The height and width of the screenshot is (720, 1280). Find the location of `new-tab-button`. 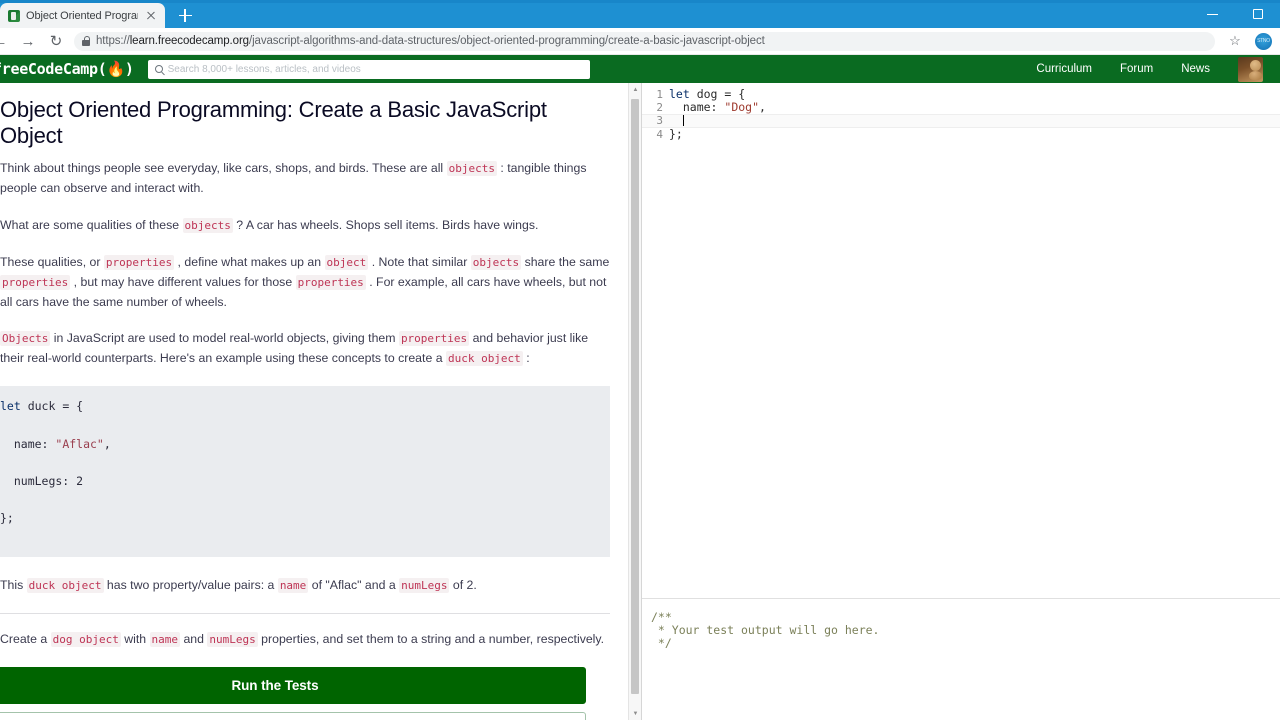

new-tab-button is located at coordinates (185, 15).